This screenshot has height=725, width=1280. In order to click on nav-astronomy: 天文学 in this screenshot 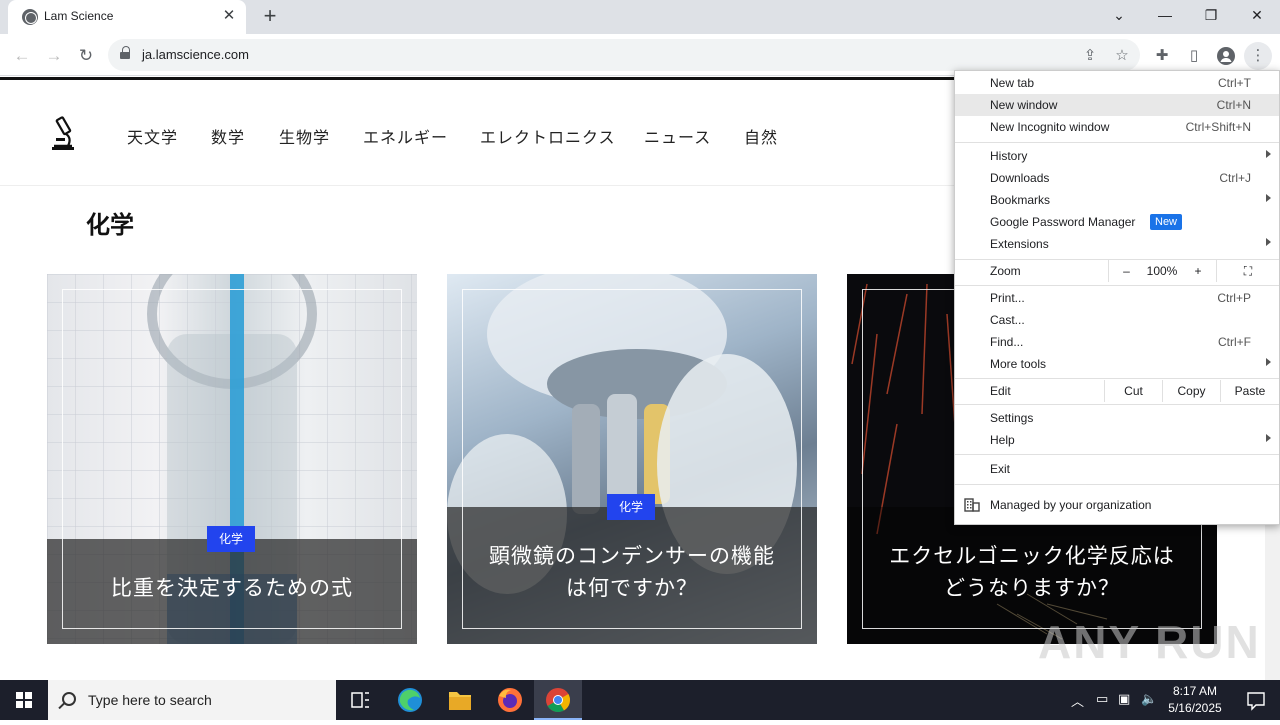, I will do `click(152, 136)`.